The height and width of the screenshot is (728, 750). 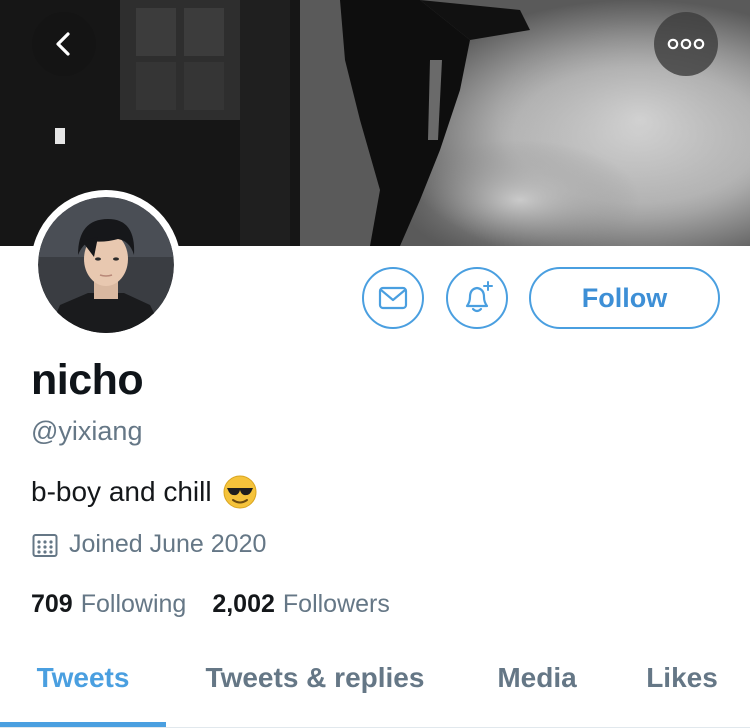 What do you see at coordinates (133, 604) in the screenshot?
I see `following-label: Following` at bounding box center [133, 604].